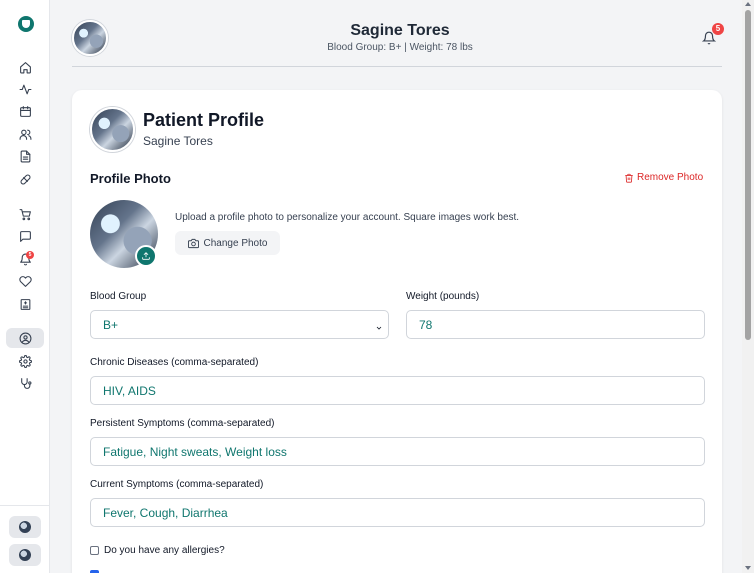  I want to click on blood-group-value: B+, so click(111, 324).